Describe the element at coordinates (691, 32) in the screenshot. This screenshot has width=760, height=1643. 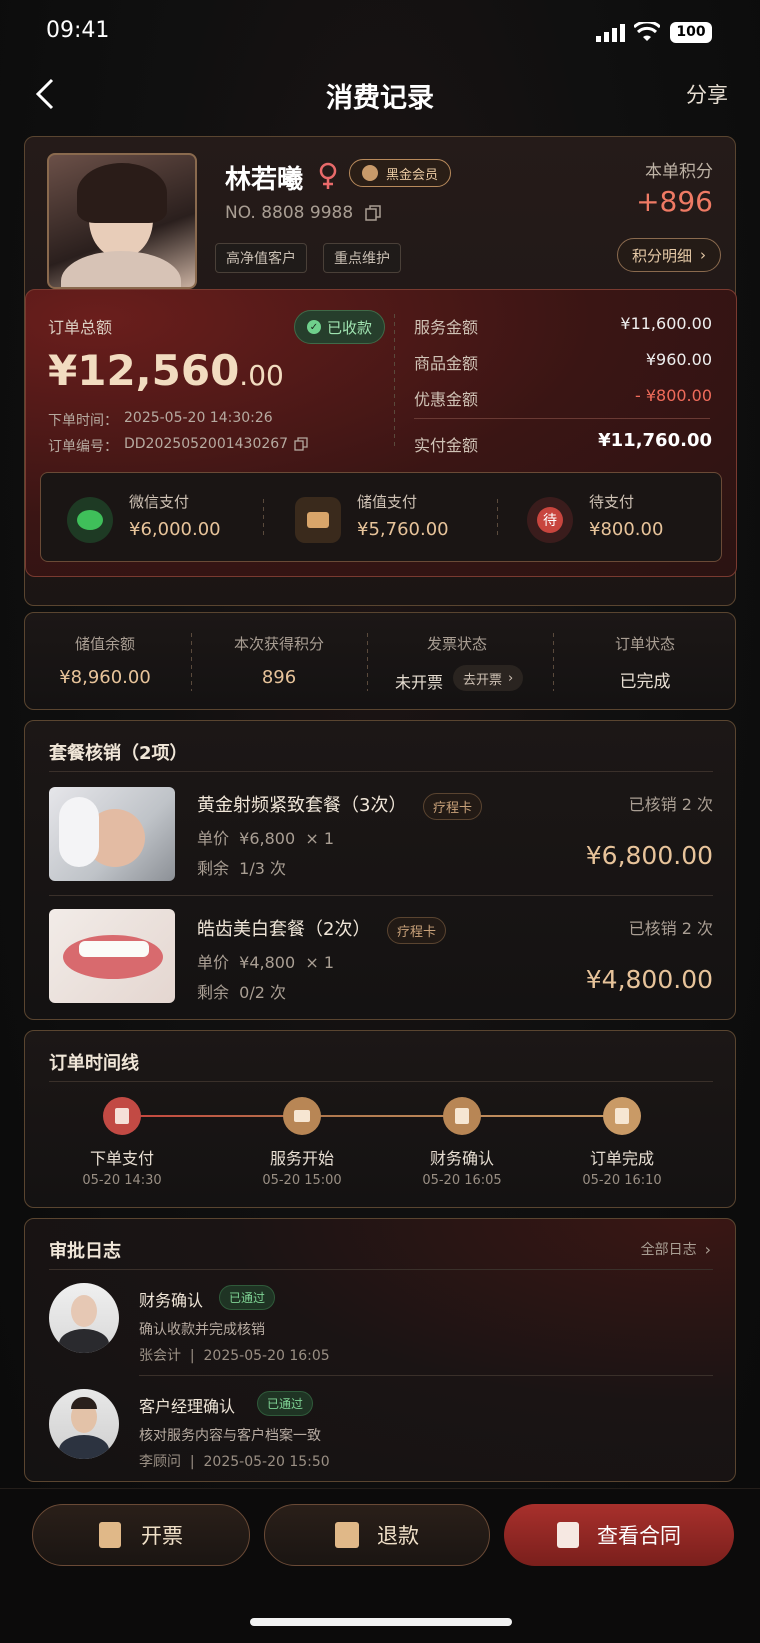
I see `battery-icon: 100` at that location.